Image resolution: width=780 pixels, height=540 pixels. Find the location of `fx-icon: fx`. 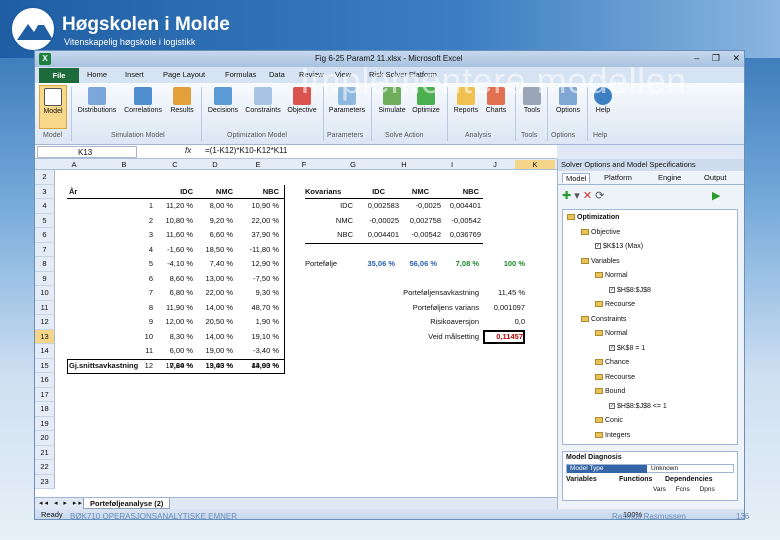

fx-icon: fx is located at coordinates (188, 150).